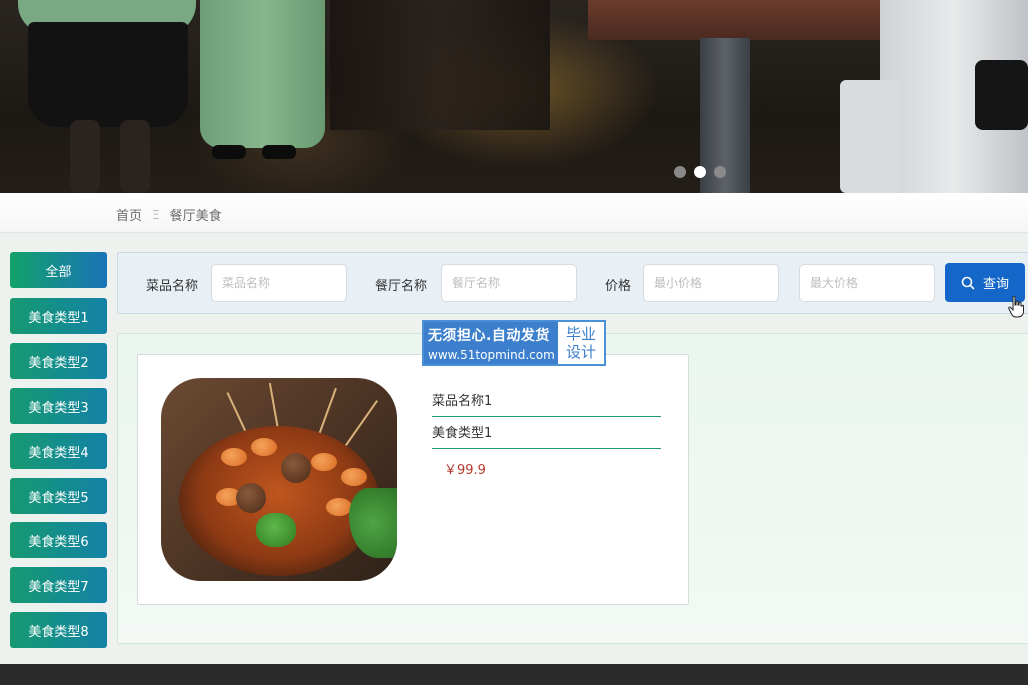  Describe the element at coordinates (58, 585) in the screenshot. I see `category-button-7: 美食类型7` at that location.